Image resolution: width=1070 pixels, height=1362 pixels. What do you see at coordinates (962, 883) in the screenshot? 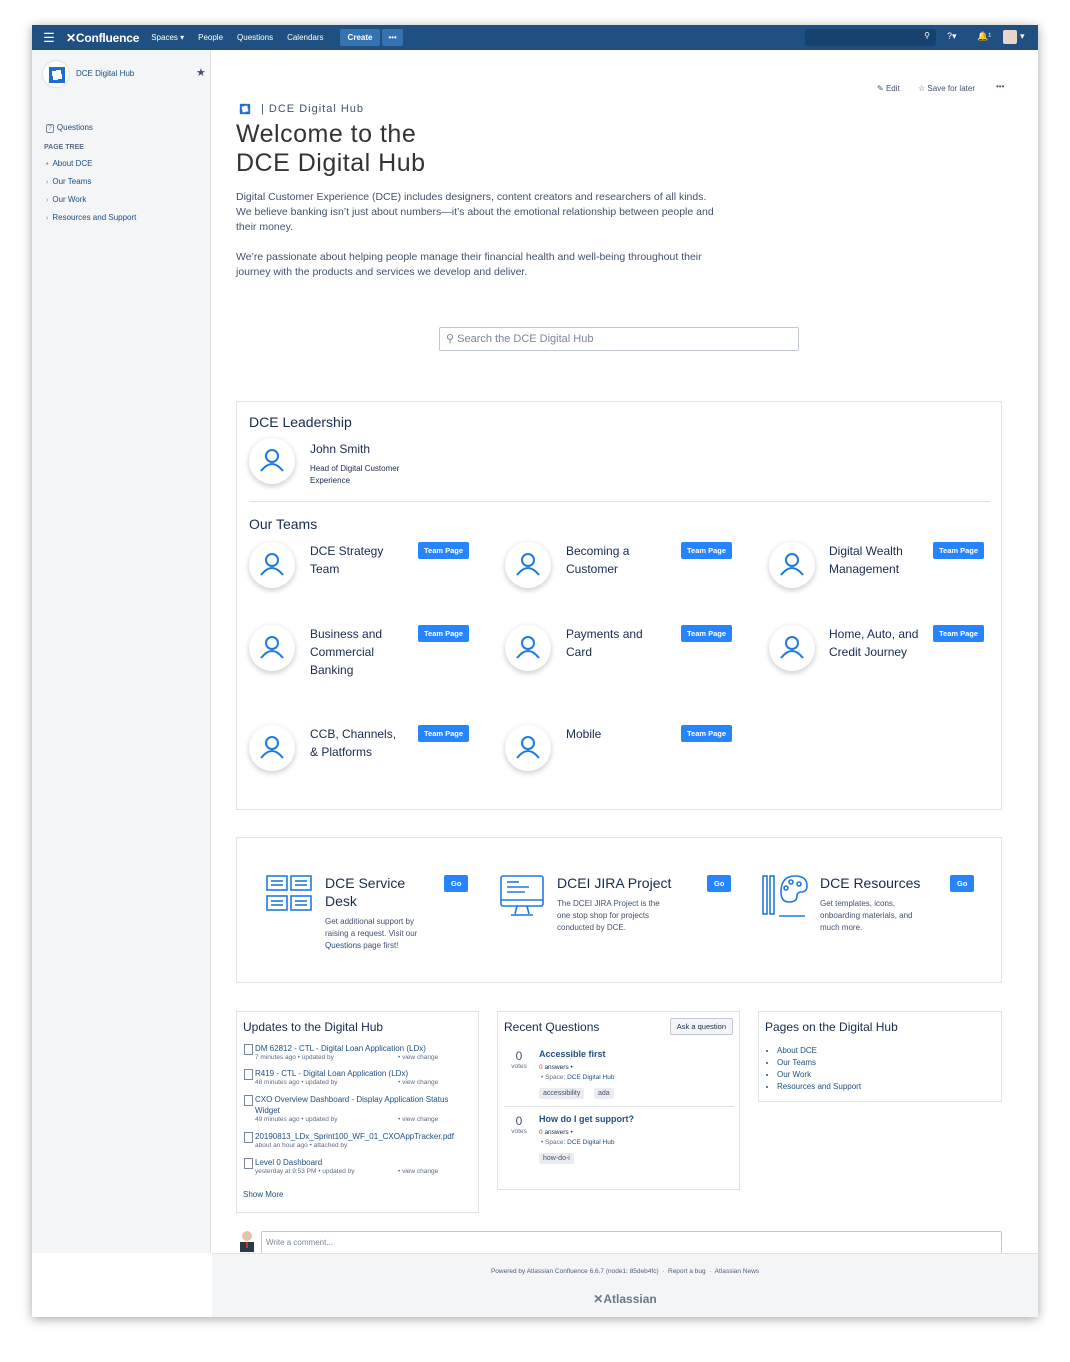
I see `dce-resources-go-button: Go` at bounding box center [962, 883].